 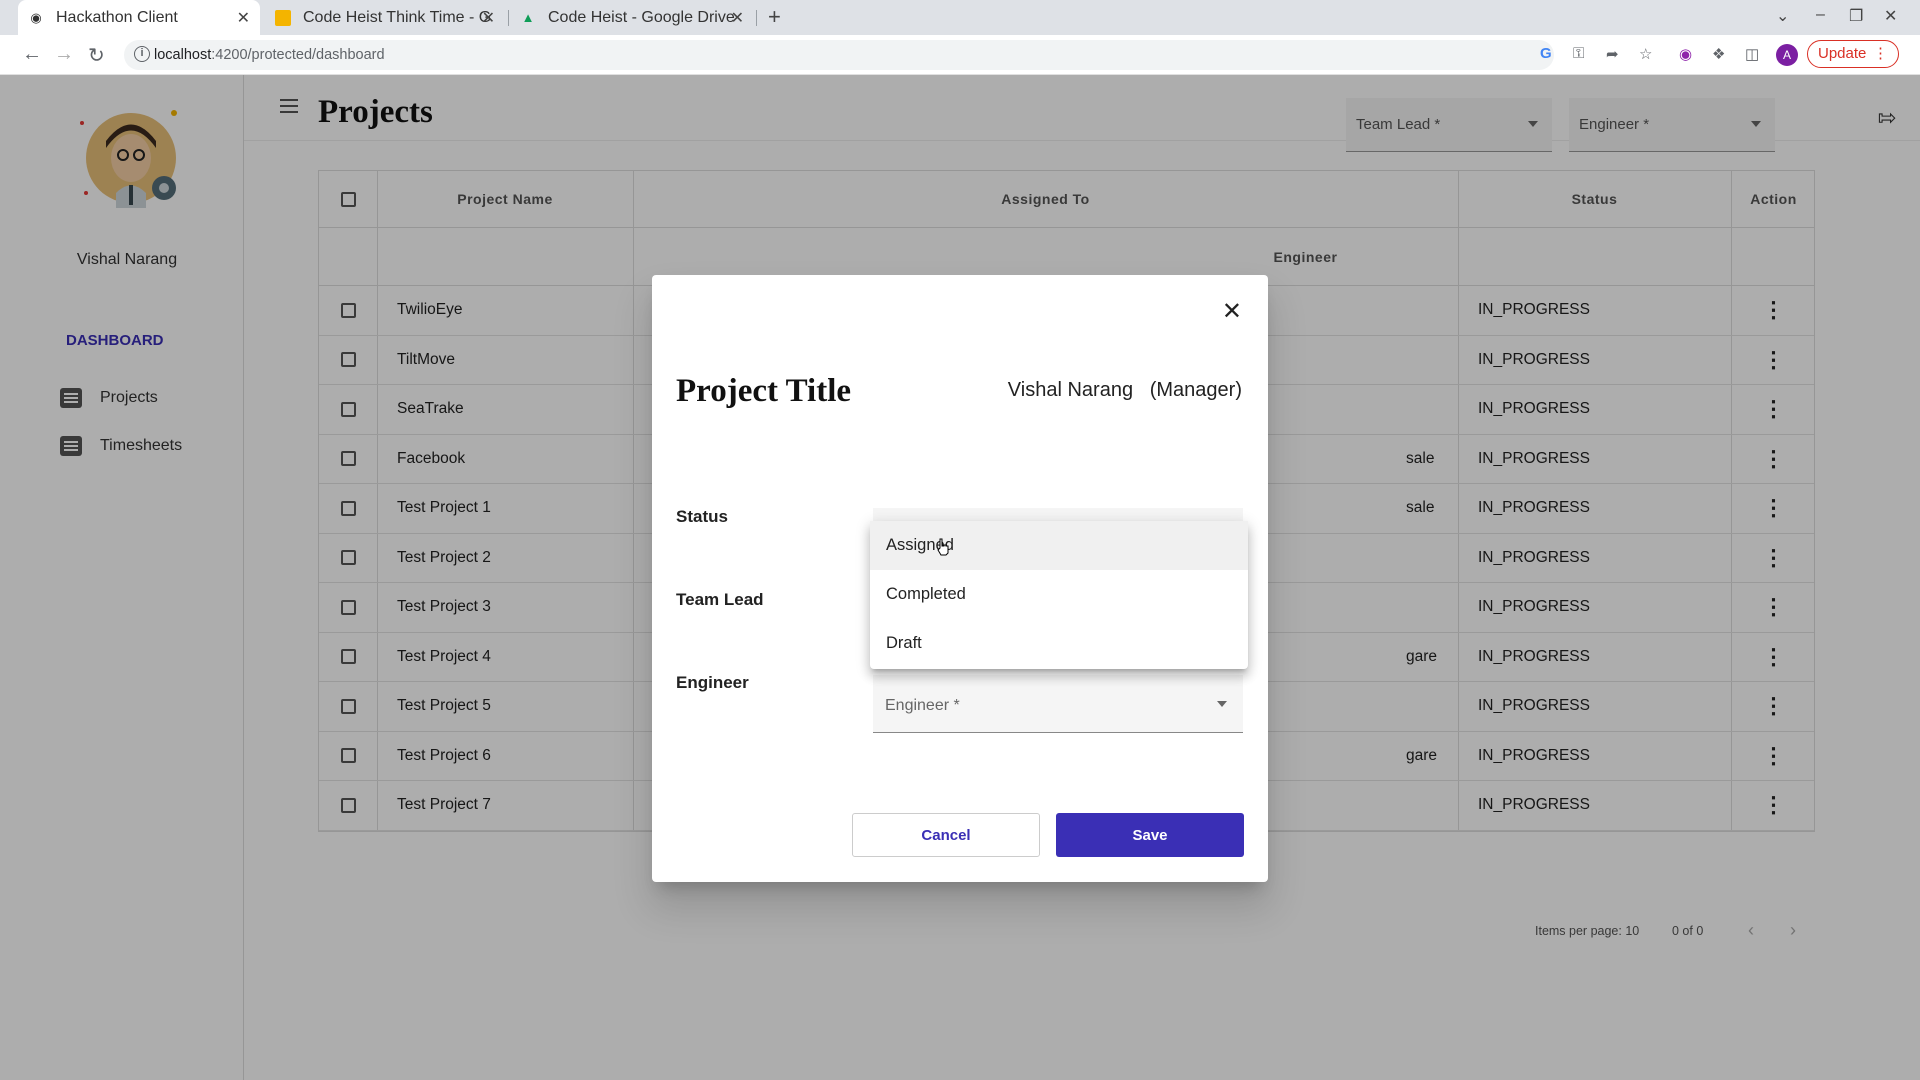 What do you see at coordinates (36, 17) in the screenshot?
I see `globe-icon: ◉` at bounding box center [36, 17].